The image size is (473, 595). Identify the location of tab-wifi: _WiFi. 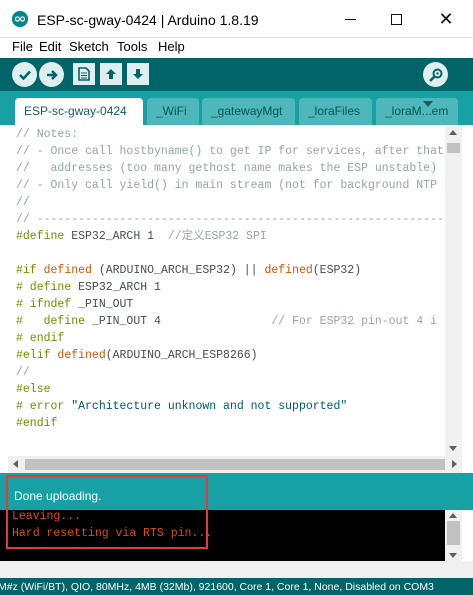
(173, 111).